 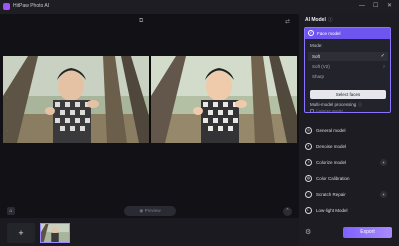 I want to click on face-model-icon: ✓, so click(x=311, y=33).